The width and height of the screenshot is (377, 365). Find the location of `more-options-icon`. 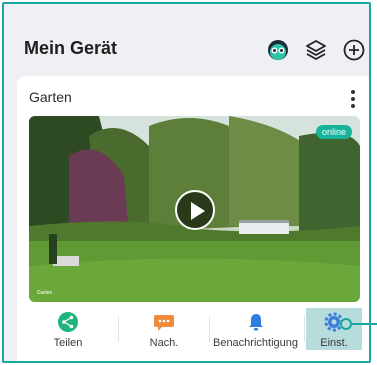

more-options-icon is located at coordinates (353, 99).